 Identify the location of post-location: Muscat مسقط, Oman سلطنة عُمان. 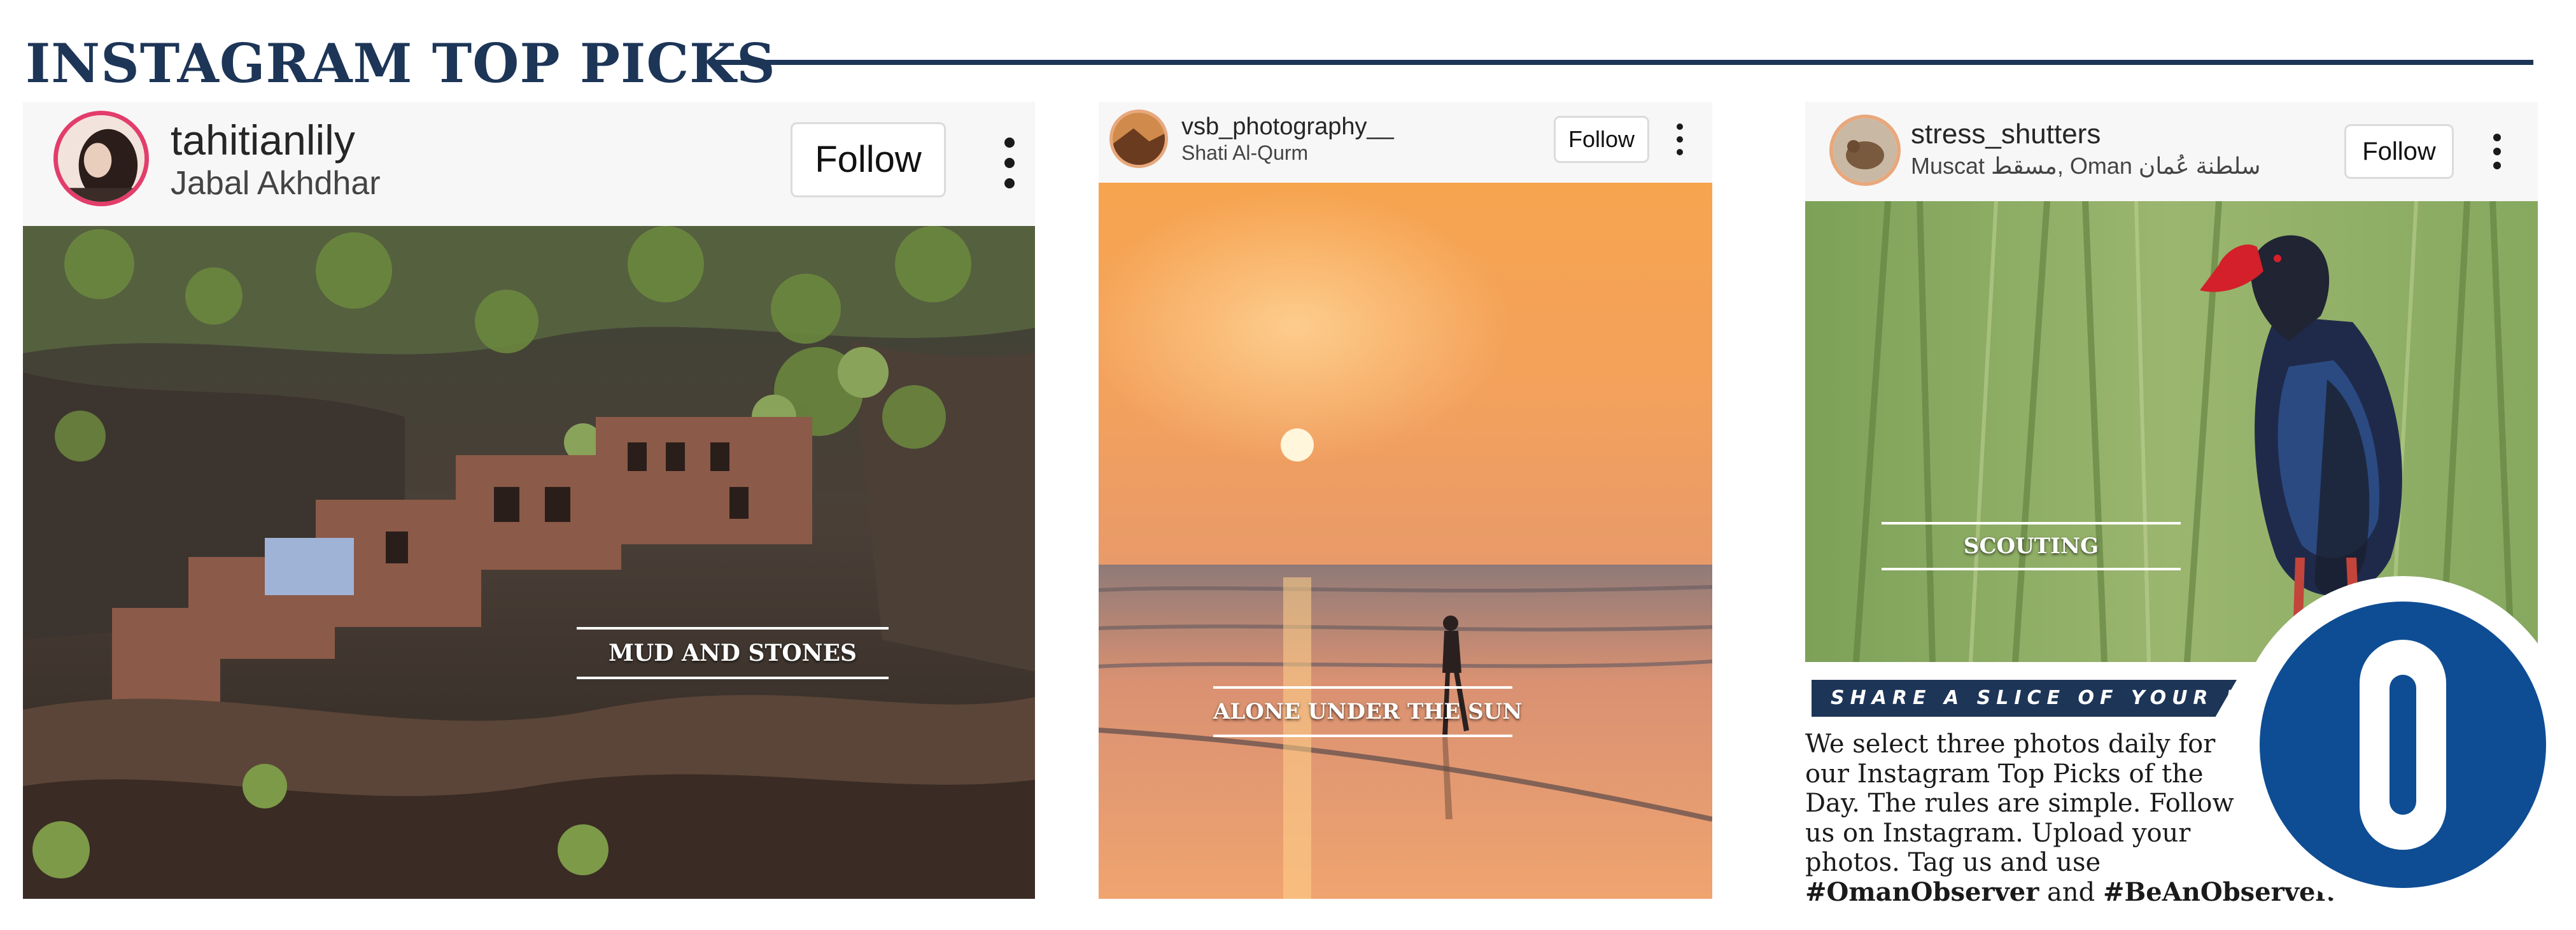
(2086, 166).